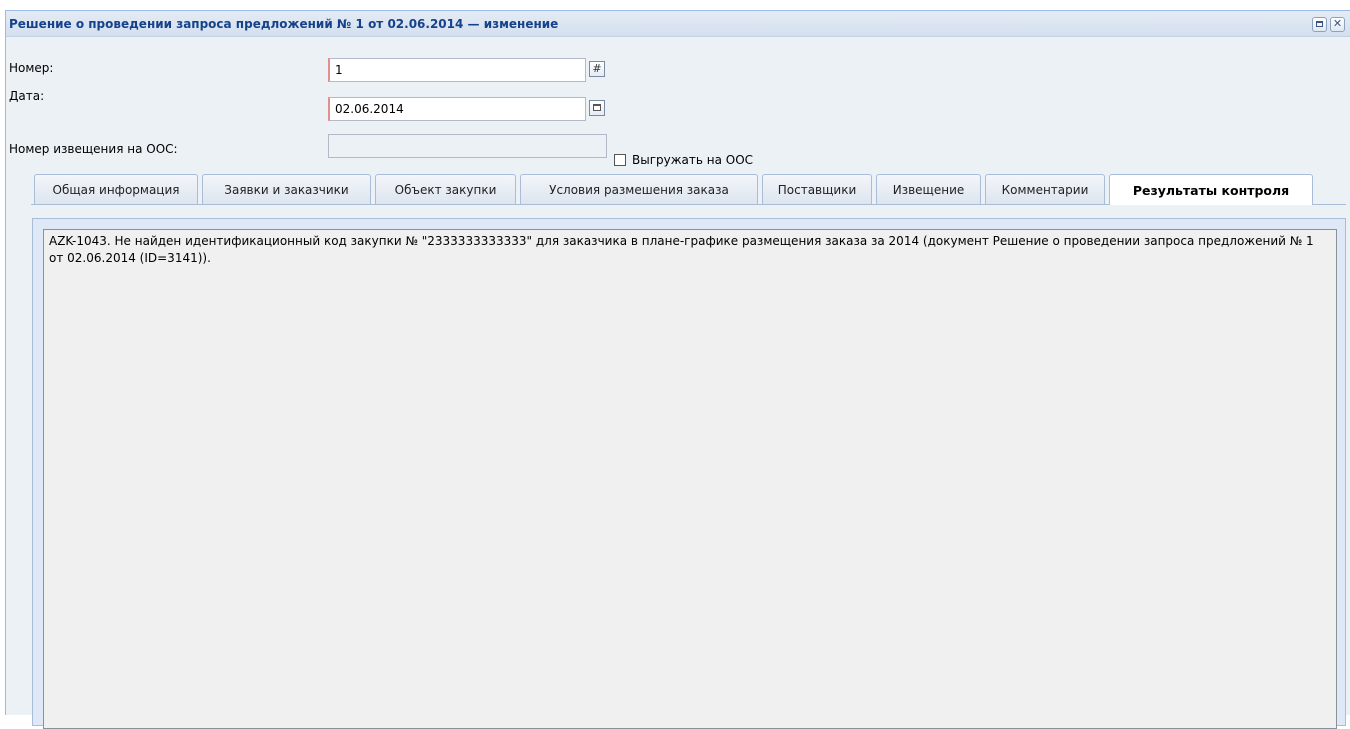 Image resolution: width=1350 pixels, height=729 pixels. I want to click on calendar-glyph, so click(597, 107).